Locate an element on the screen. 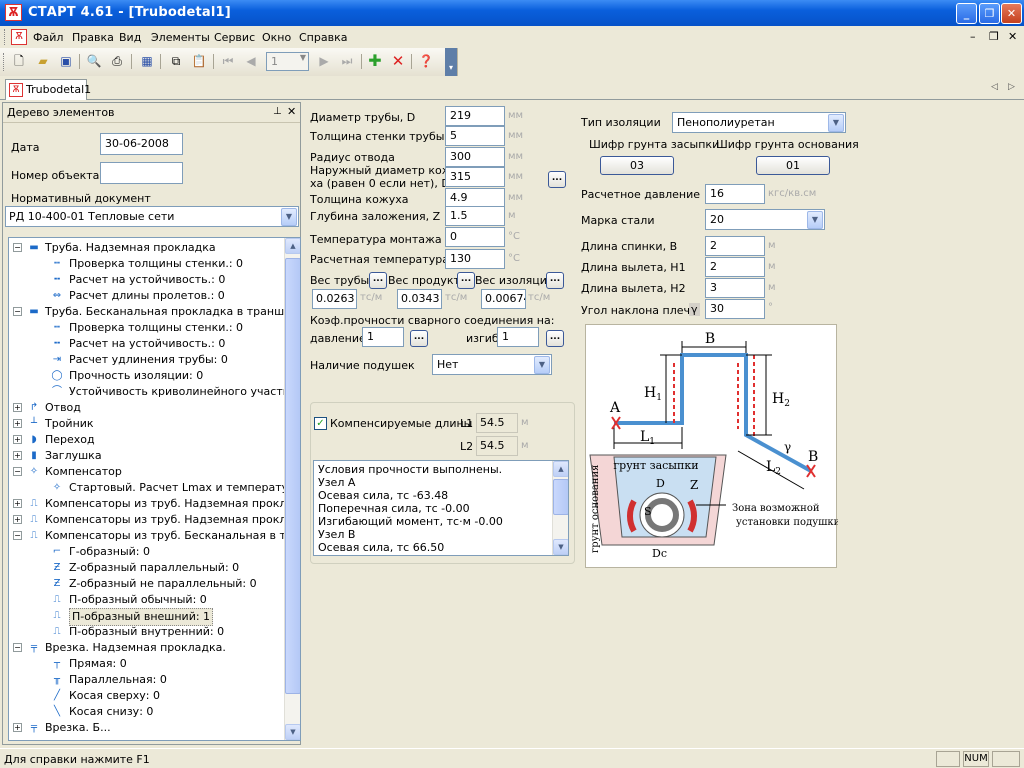 This screenshot has width=1024, height=768. depth-input: 1.5 is located at coordinates (475, 216).